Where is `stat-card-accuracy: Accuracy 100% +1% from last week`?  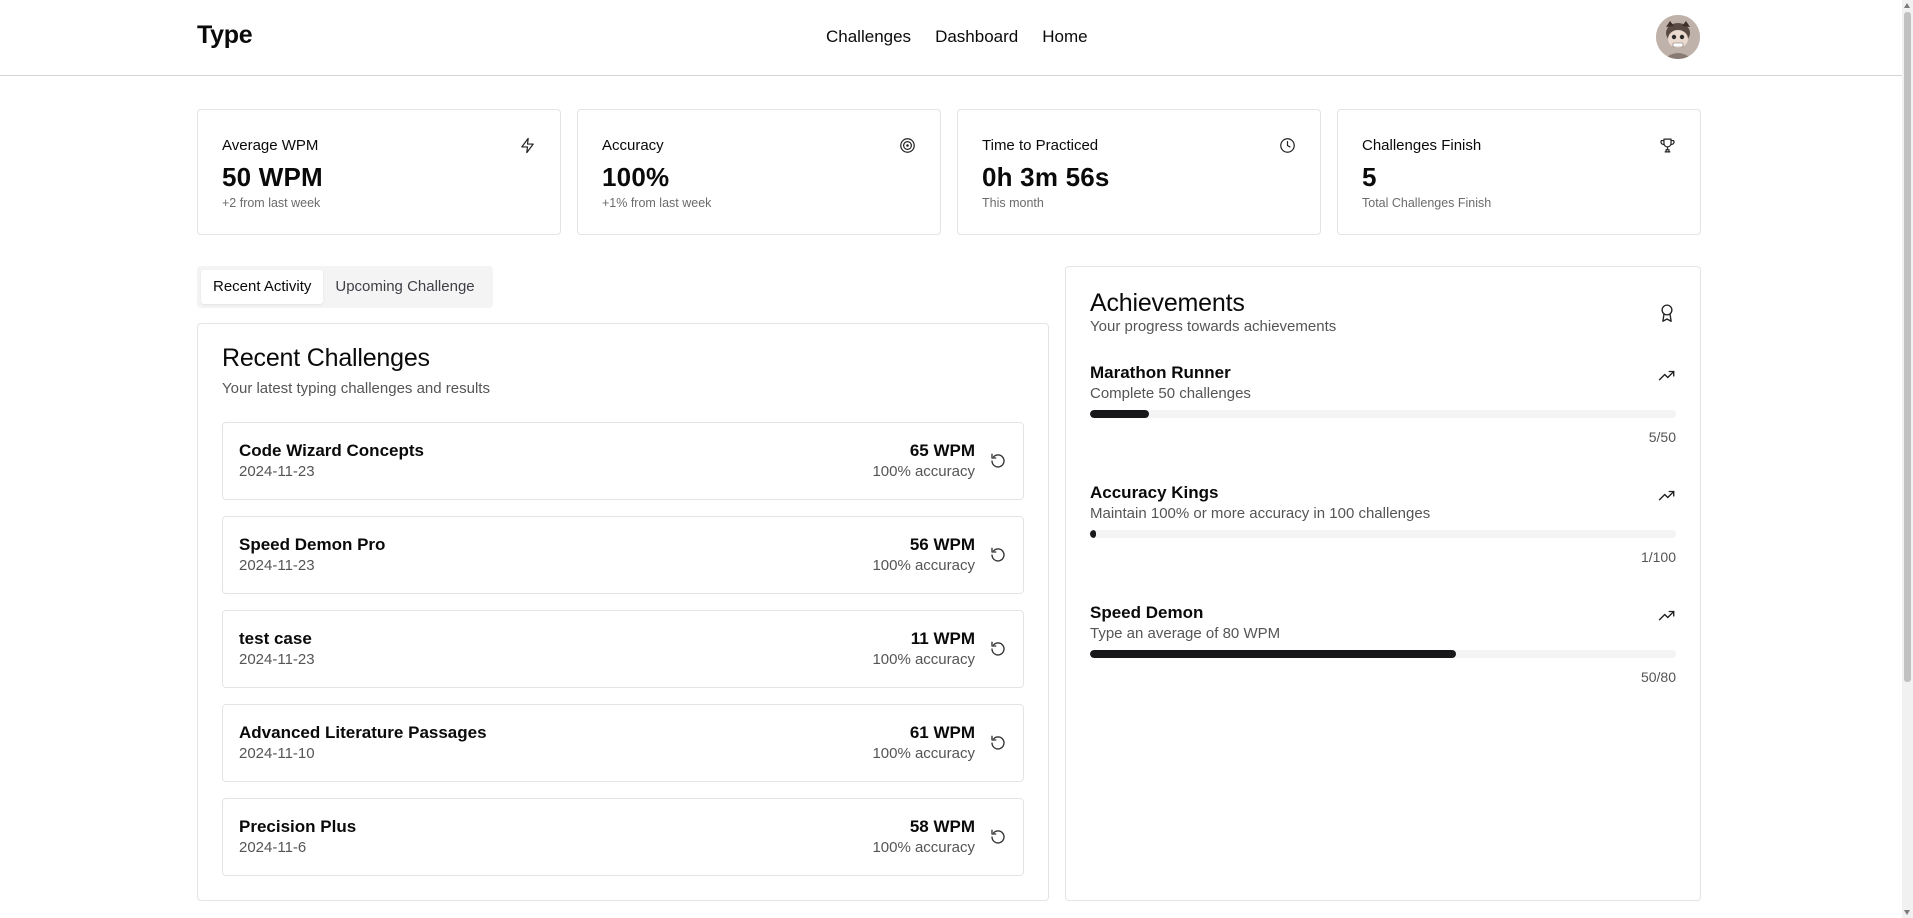 stat-card-accuracy: Accuracy 100% +1% from last week is located at coordinates (759, 172).